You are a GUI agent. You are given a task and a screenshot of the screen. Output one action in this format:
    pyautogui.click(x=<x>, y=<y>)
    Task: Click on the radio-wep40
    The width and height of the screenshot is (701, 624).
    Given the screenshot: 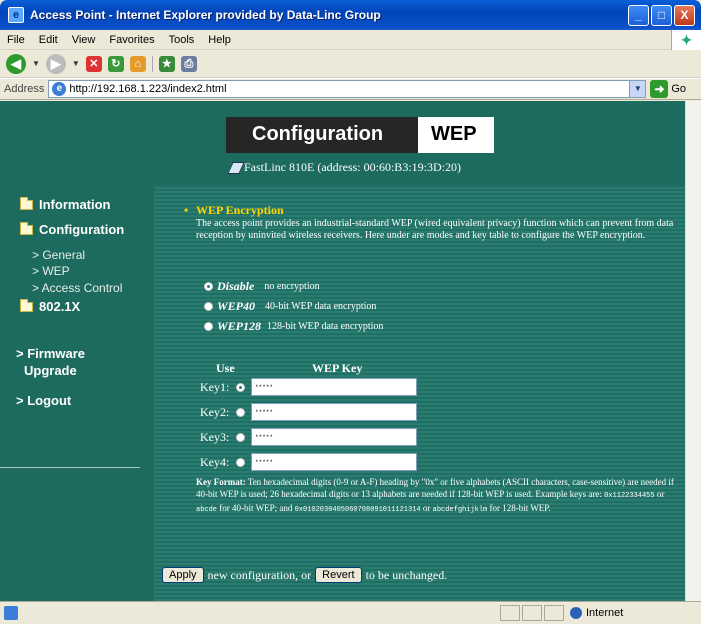 What is the action you would take?
    pyautogui.click(x=208, y=306)
    